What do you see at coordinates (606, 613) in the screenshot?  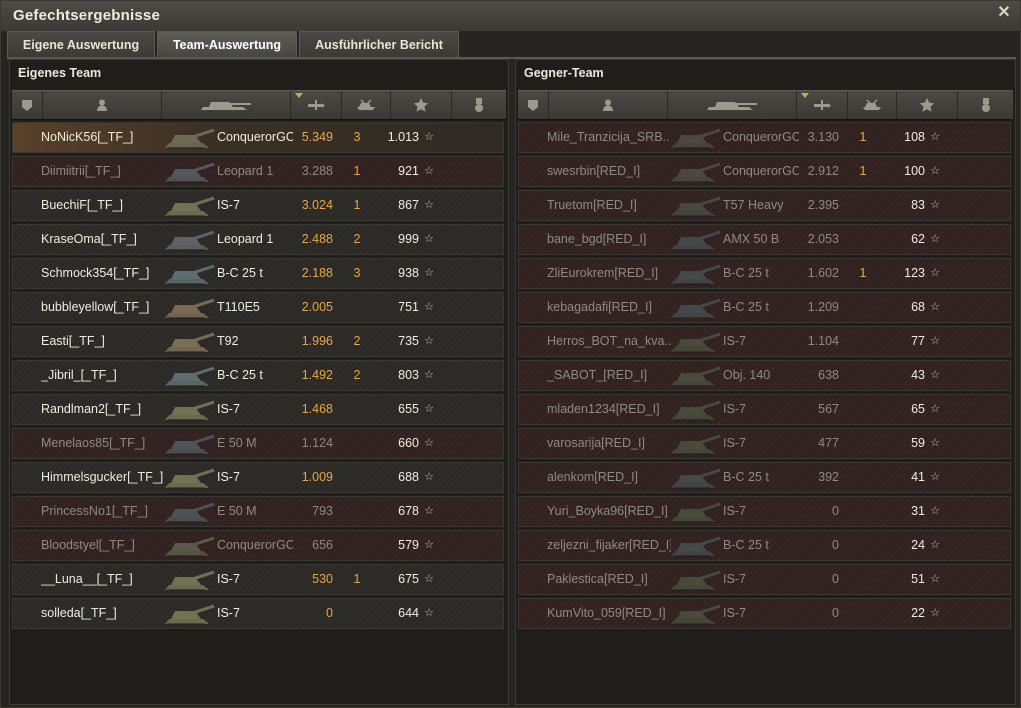 I see `player-name: KumVito_059[RED_I]` at bounding box center [606, 613].